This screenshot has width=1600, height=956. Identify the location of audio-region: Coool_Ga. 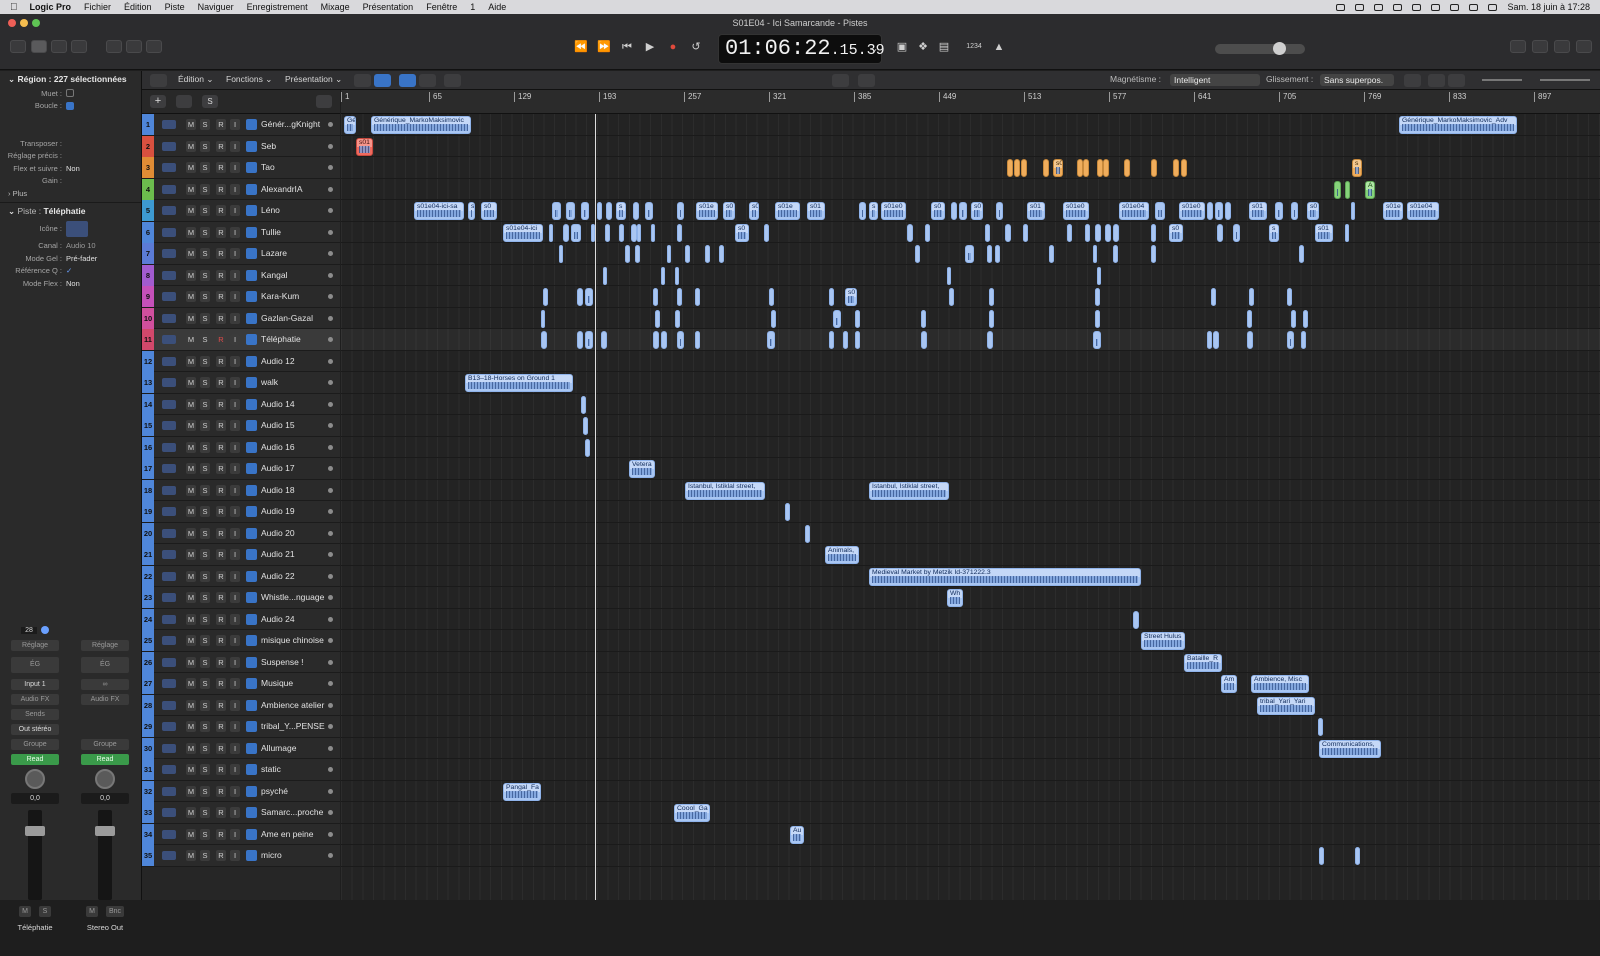
(692, 813).